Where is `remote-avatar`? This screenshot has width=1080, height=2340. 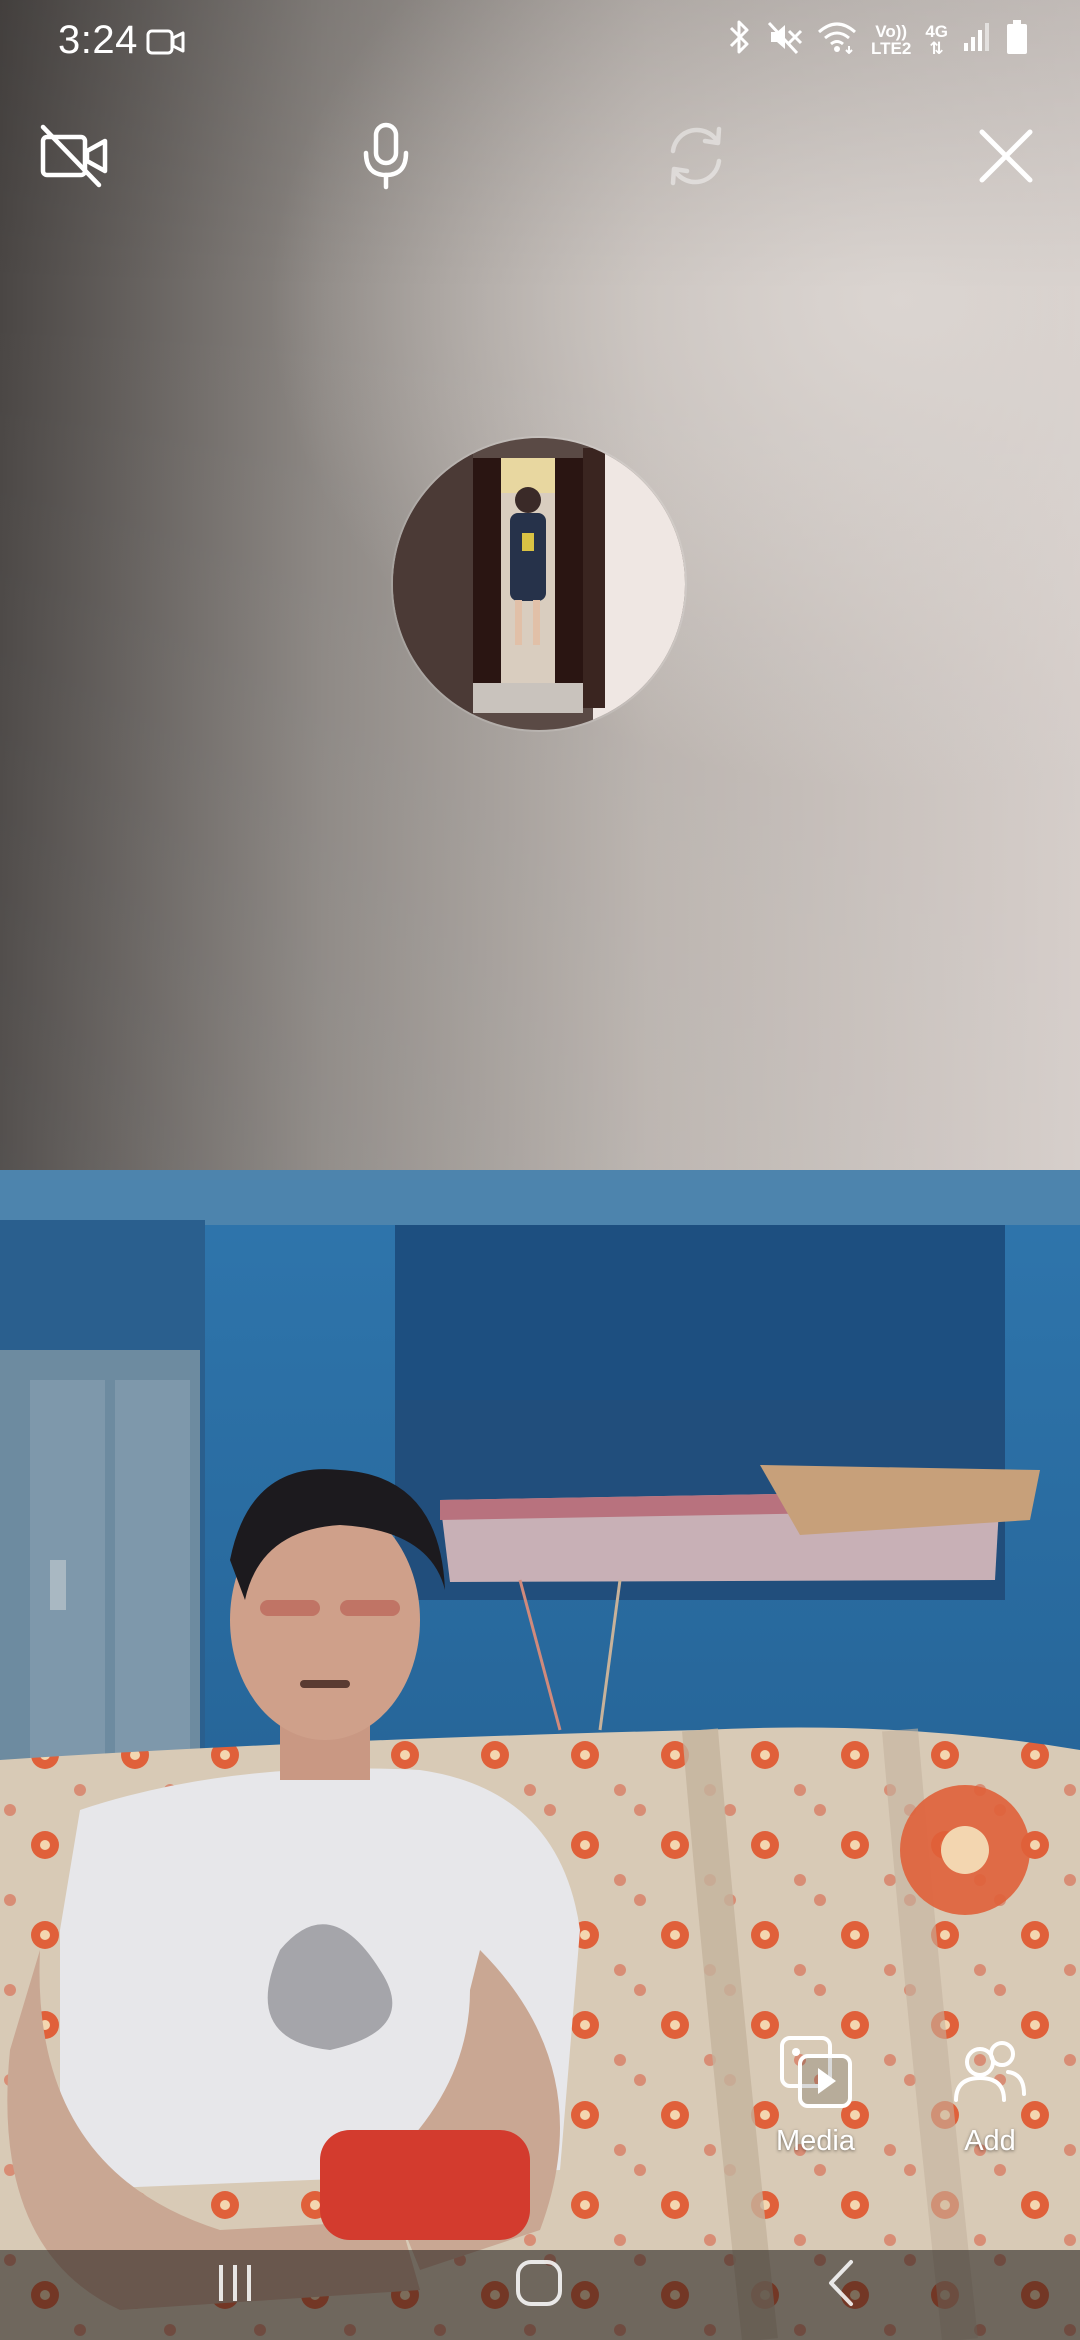
remote-avatar is located at coordinates (539, 584).